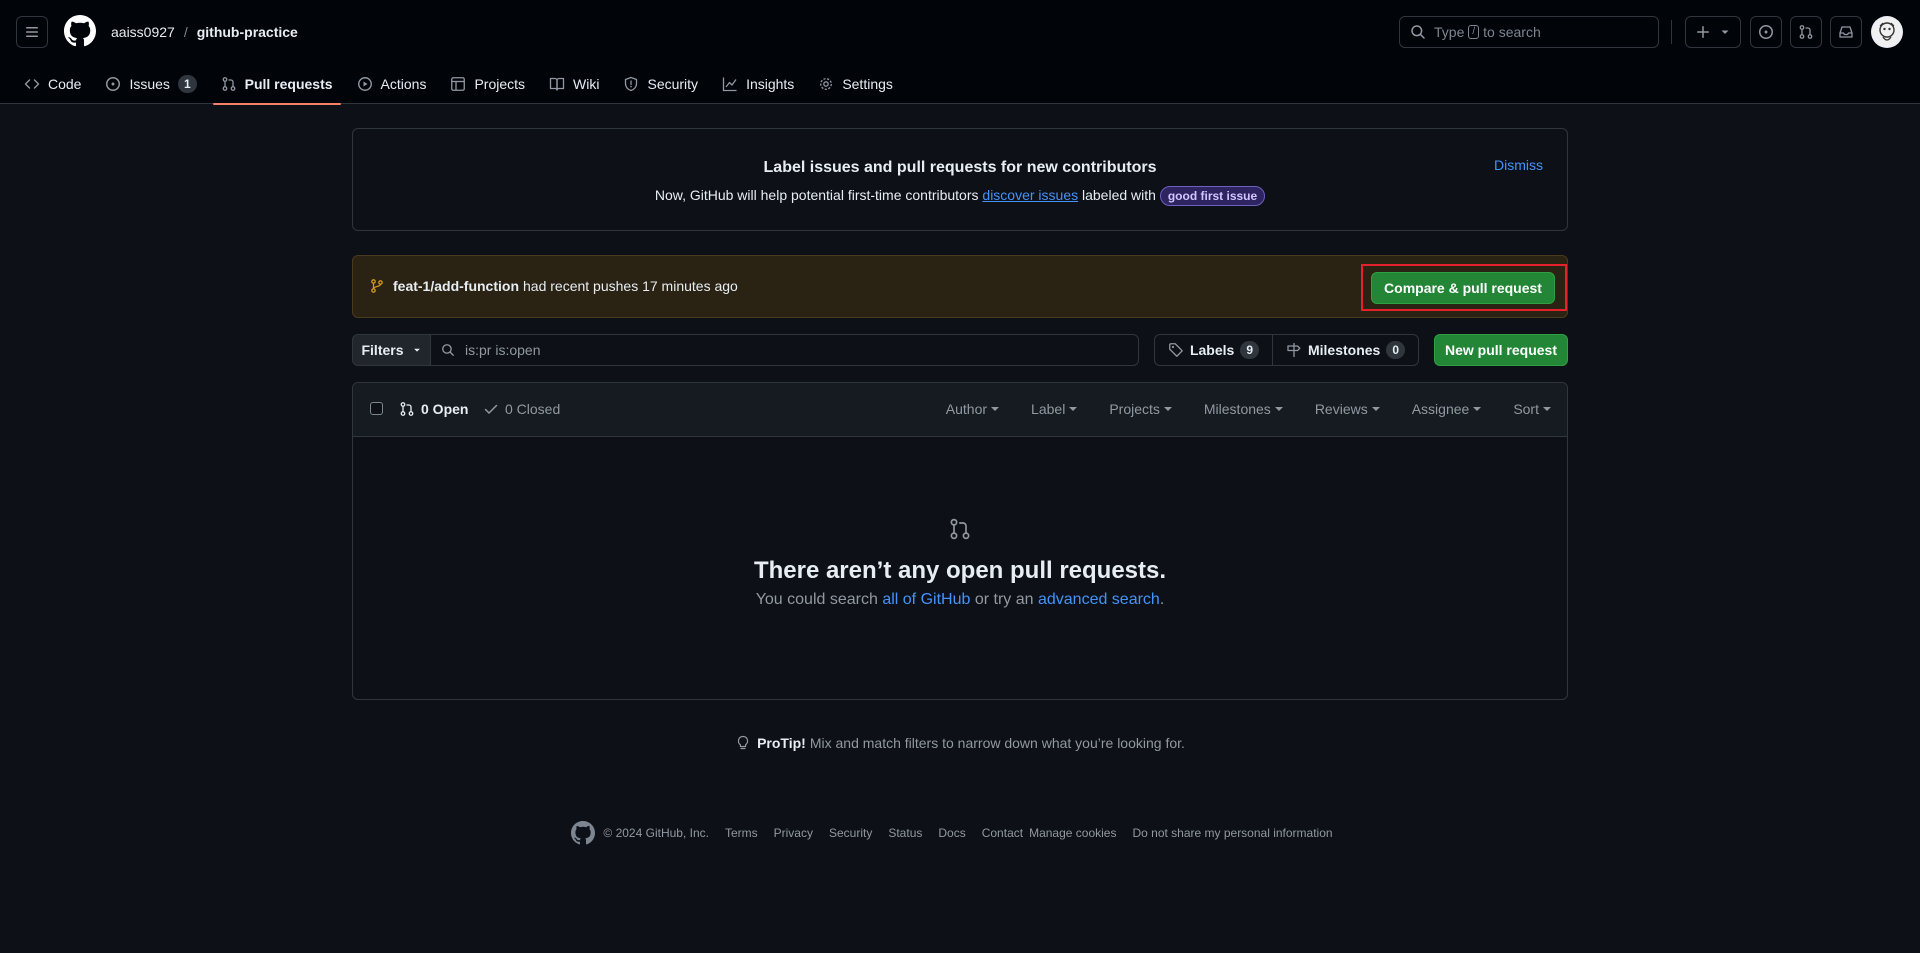  I want to click on issue-opened-icon, so click(113, 84).